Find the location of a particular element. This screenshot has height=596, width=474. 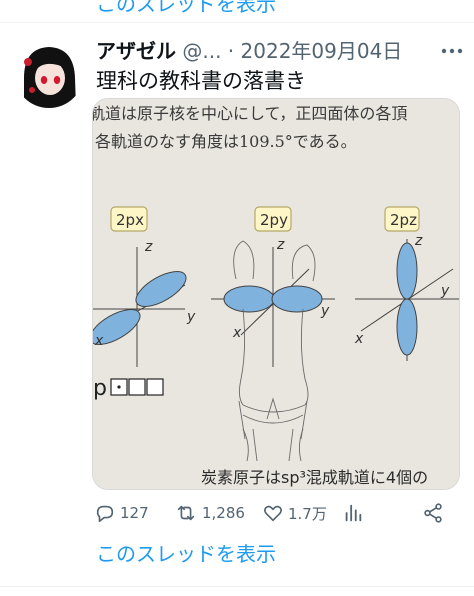

analytics-button is located at coordinates (353, 513).